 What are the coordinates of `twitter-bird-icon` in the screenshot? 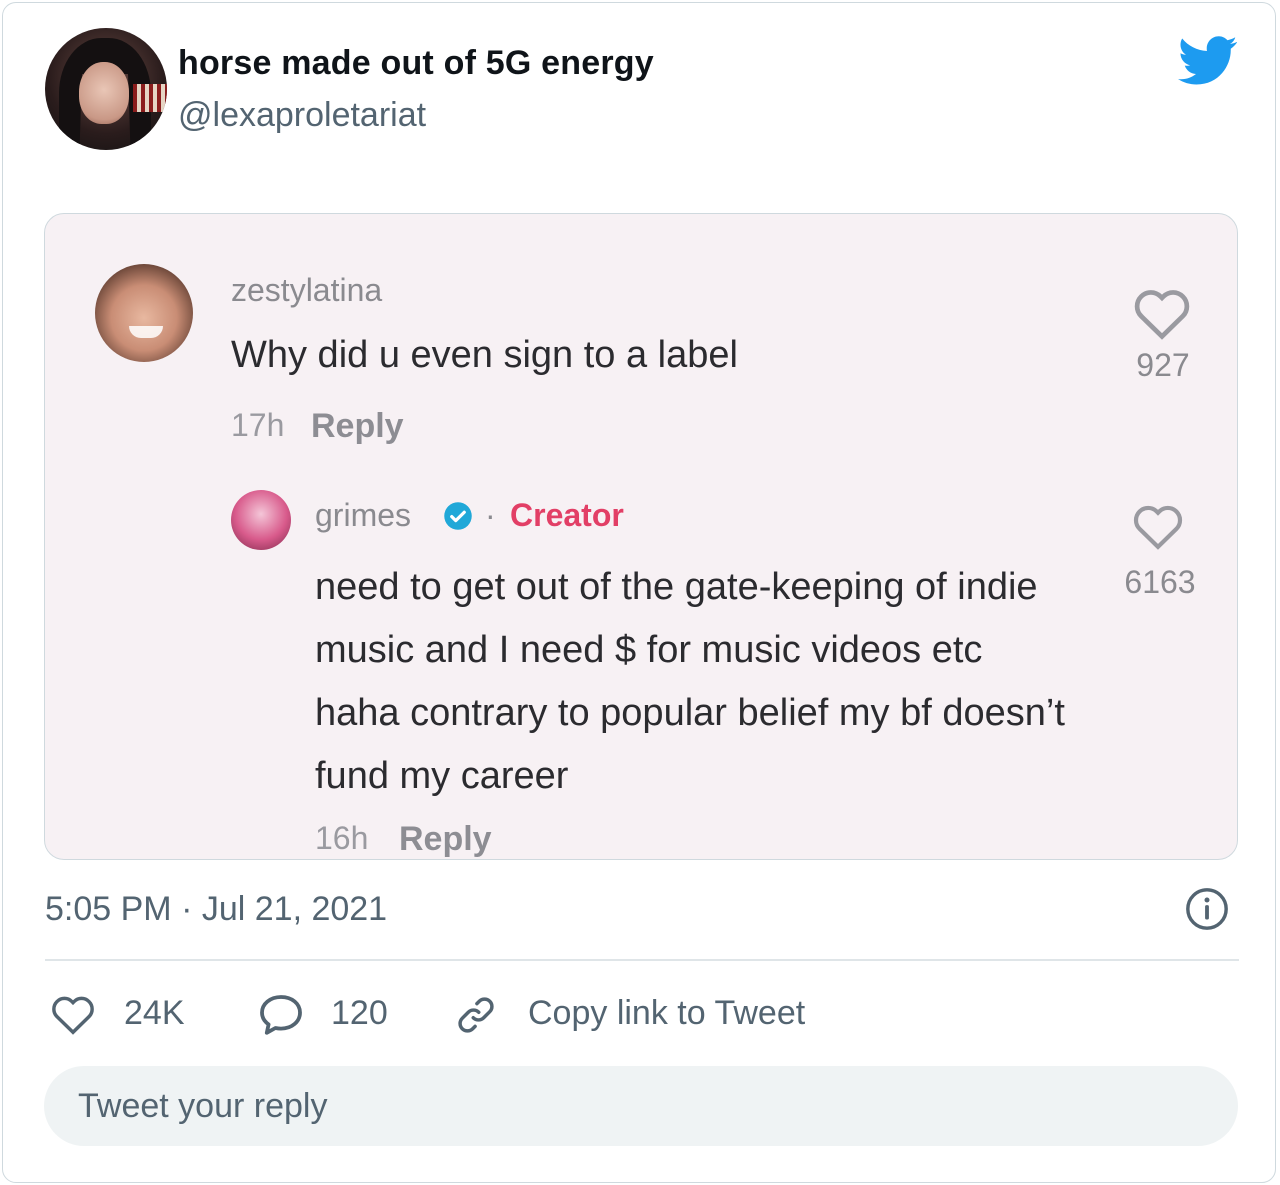 It's located at (1208, 61).